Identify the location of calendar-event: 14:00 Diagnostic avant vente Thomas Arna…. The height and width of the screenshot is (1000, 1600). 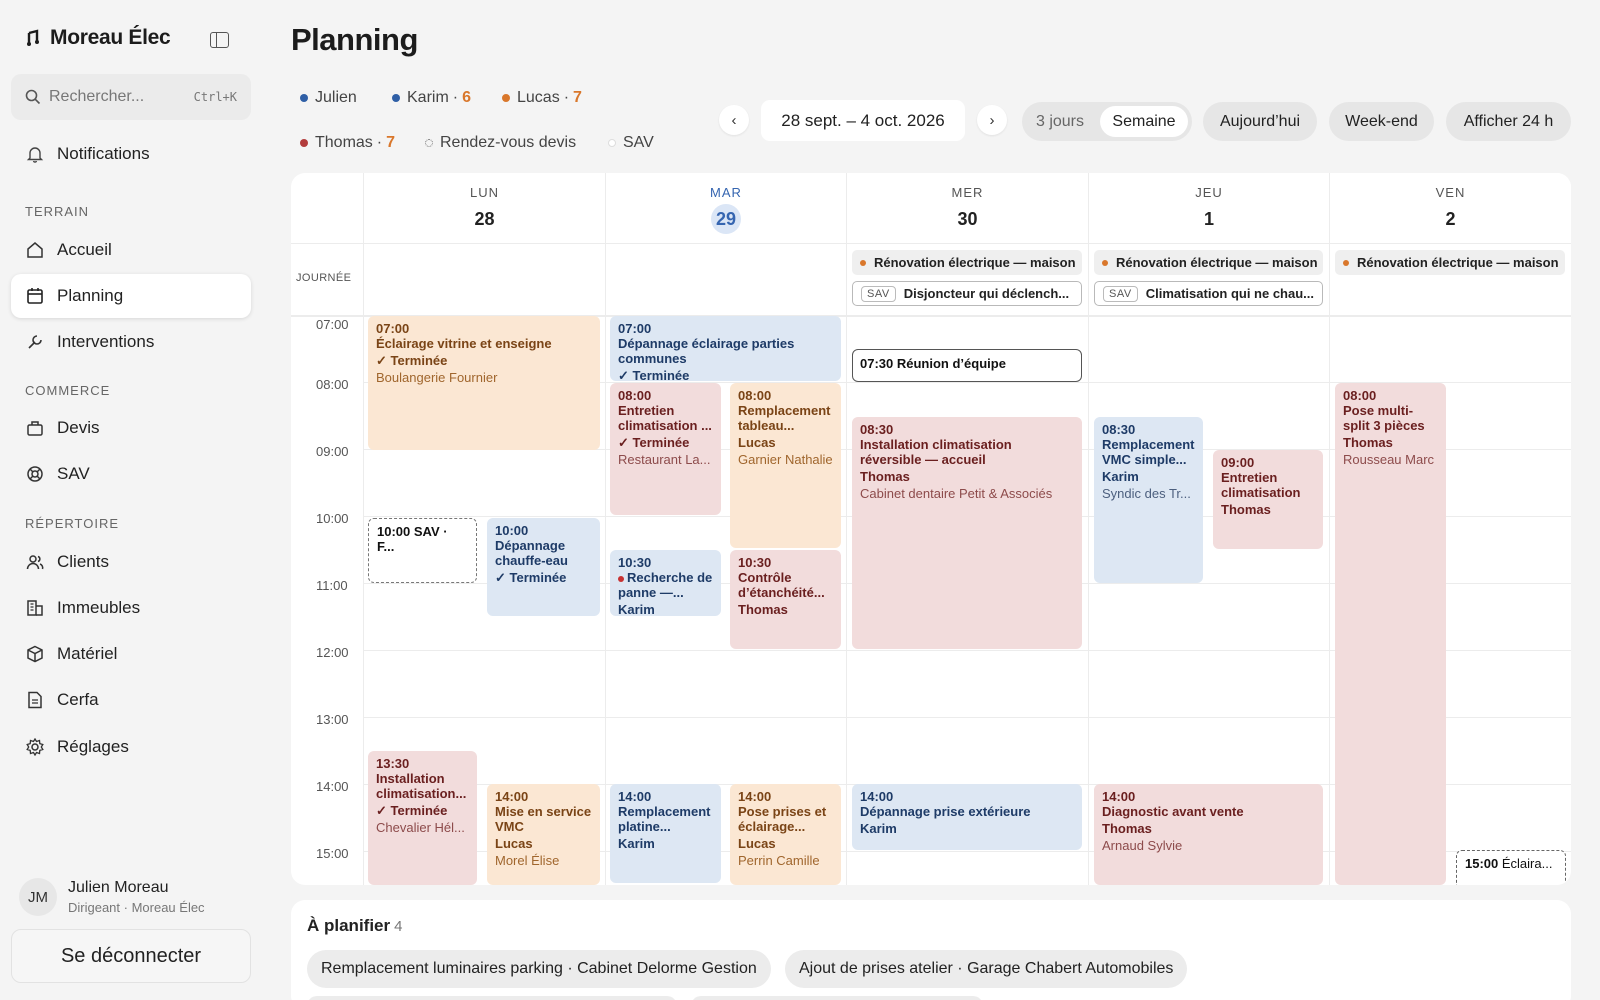
(1208, 834).